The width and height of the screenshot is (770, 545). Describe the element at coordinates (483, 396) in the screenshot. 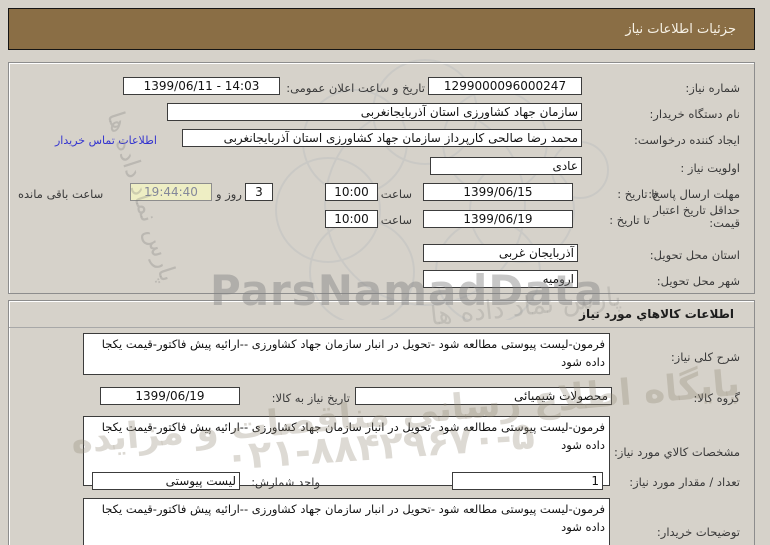

I see `goods-group-field: محصولات شیمیائی` at that location.